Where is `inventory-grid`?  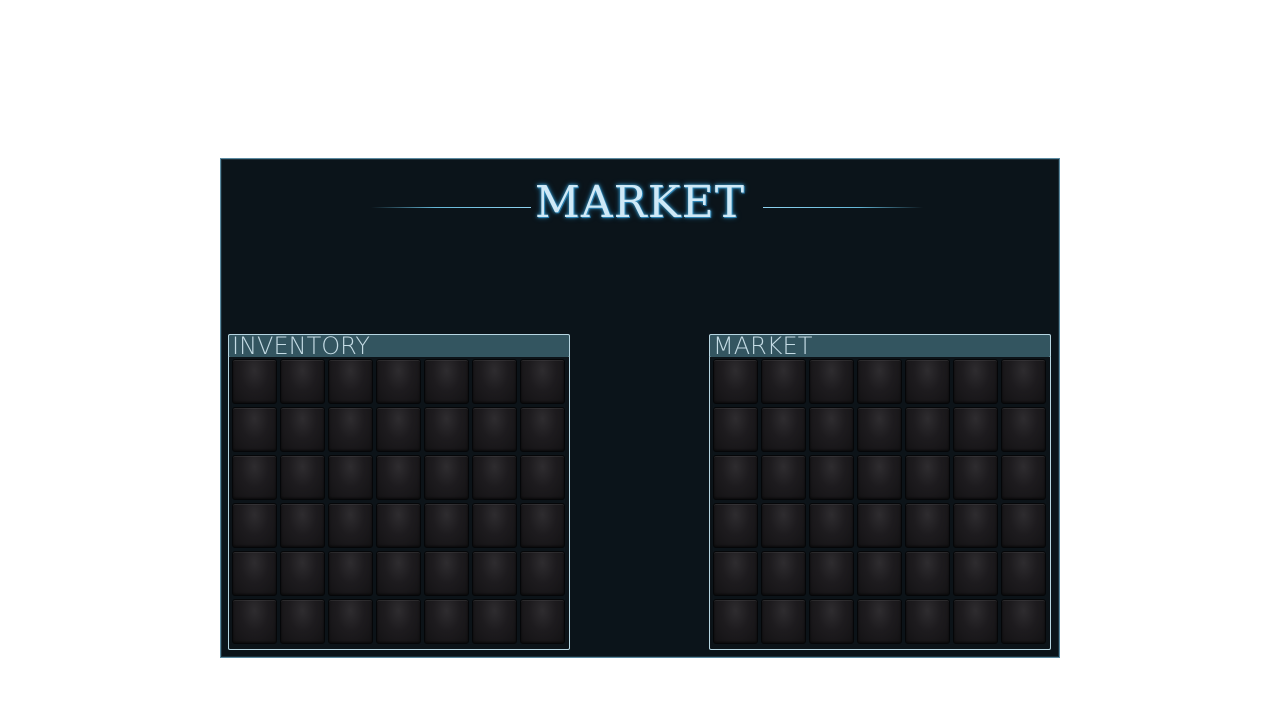
inventory-grid is located at coordinates (398, 501).